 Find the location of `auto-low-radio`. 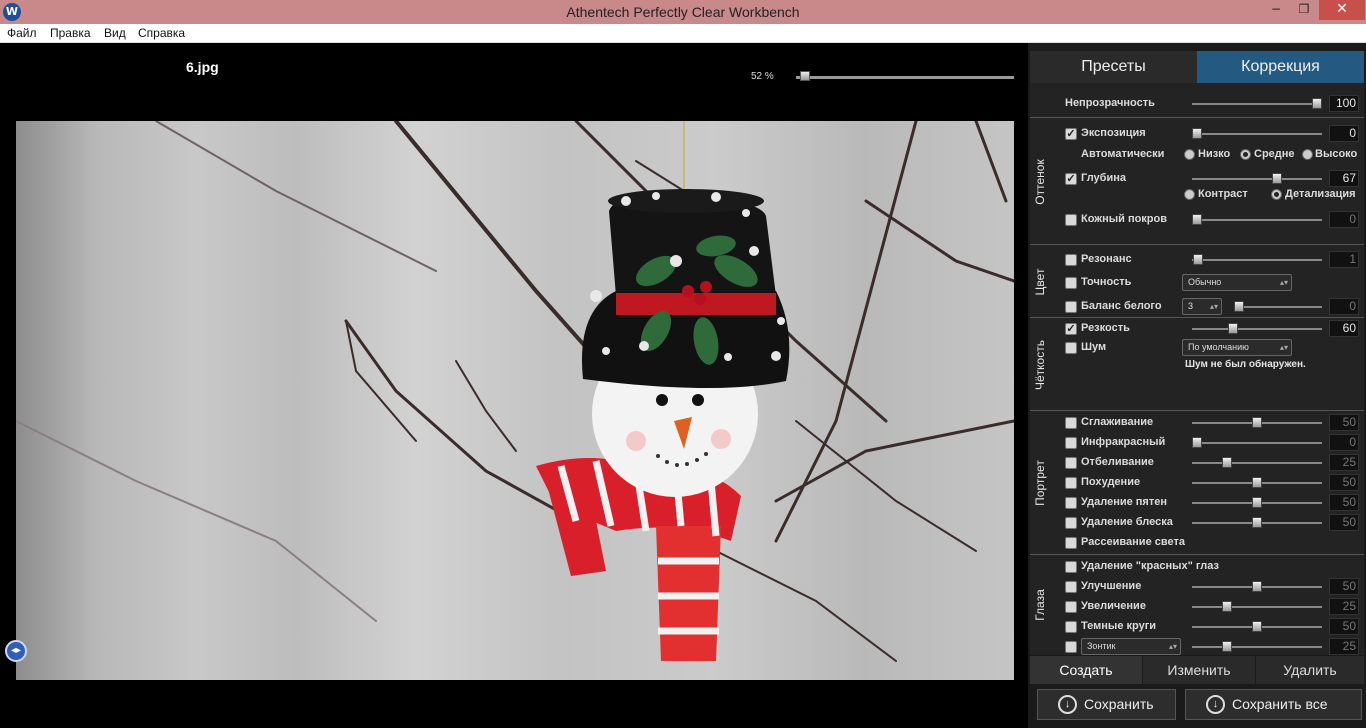

auto-low-radio is located at coordinates (1189, 154).